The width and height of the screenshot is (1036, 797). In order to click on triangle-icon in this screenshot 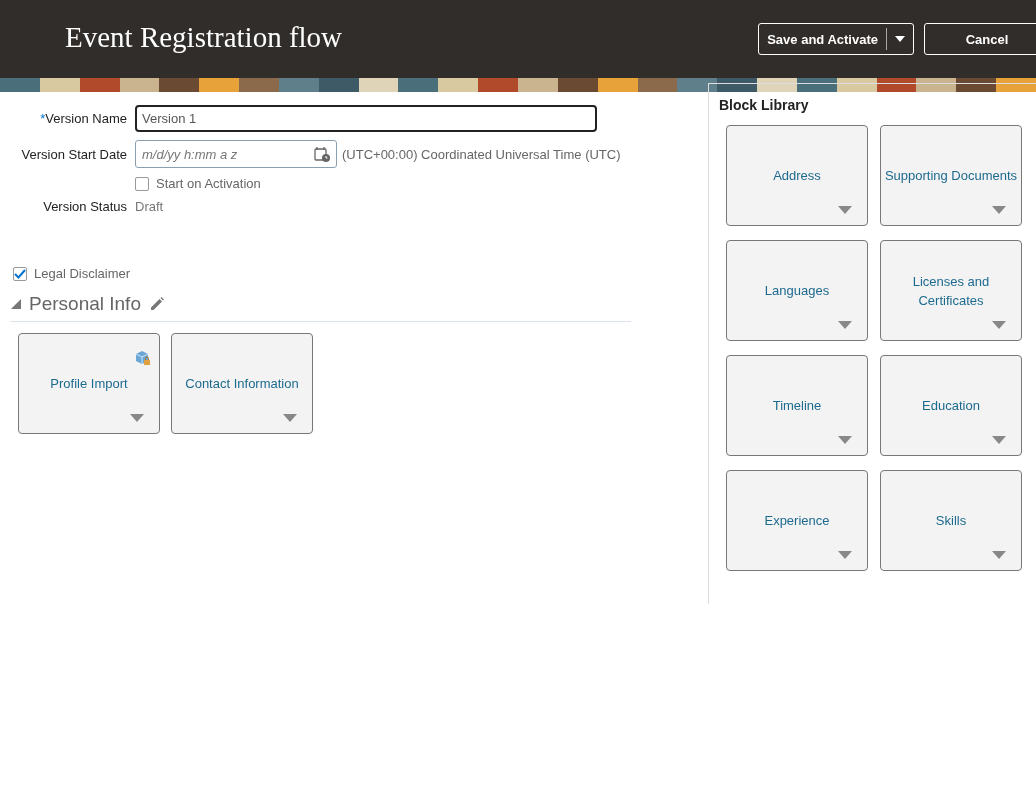, I will do `click(16, 304)`.